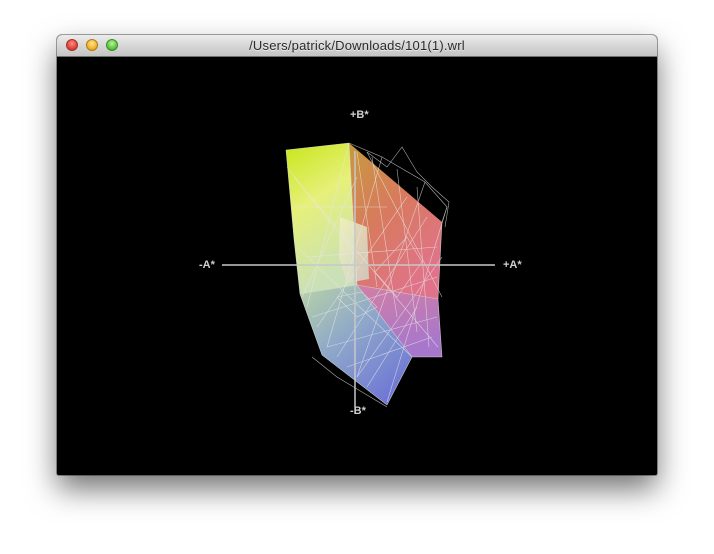 The width and height of the screenshot is (714, 554). What do you see at coordinates (512, 265) in the screenshot?
I see `axis-label-pos-a: +A*` at bounding box center [512, 265].